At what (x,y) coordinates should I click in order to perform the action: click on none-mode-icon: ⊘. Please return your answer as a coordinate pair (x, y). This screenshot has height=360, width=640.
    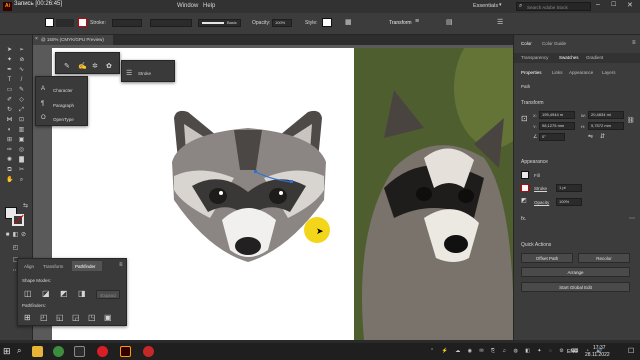
    Looking at the image, I should click on (23, 235).